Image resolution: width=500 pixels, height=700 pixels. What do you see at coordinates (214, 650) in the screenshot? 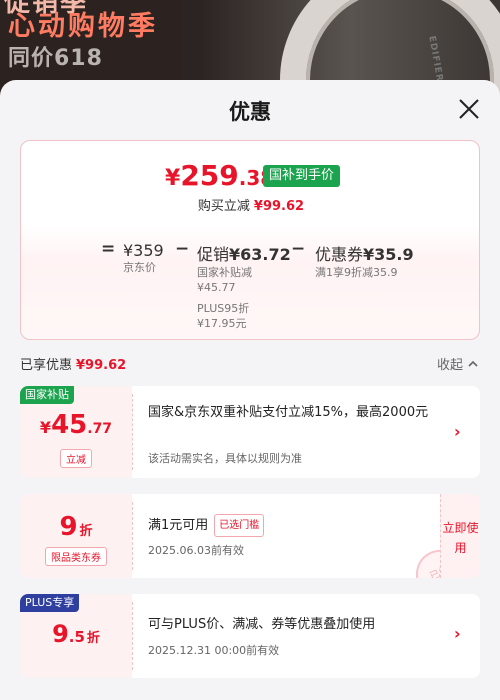
I see `coupon-expiry: 2025.12.31 00:00前有效` at bounding box center [214, 650].